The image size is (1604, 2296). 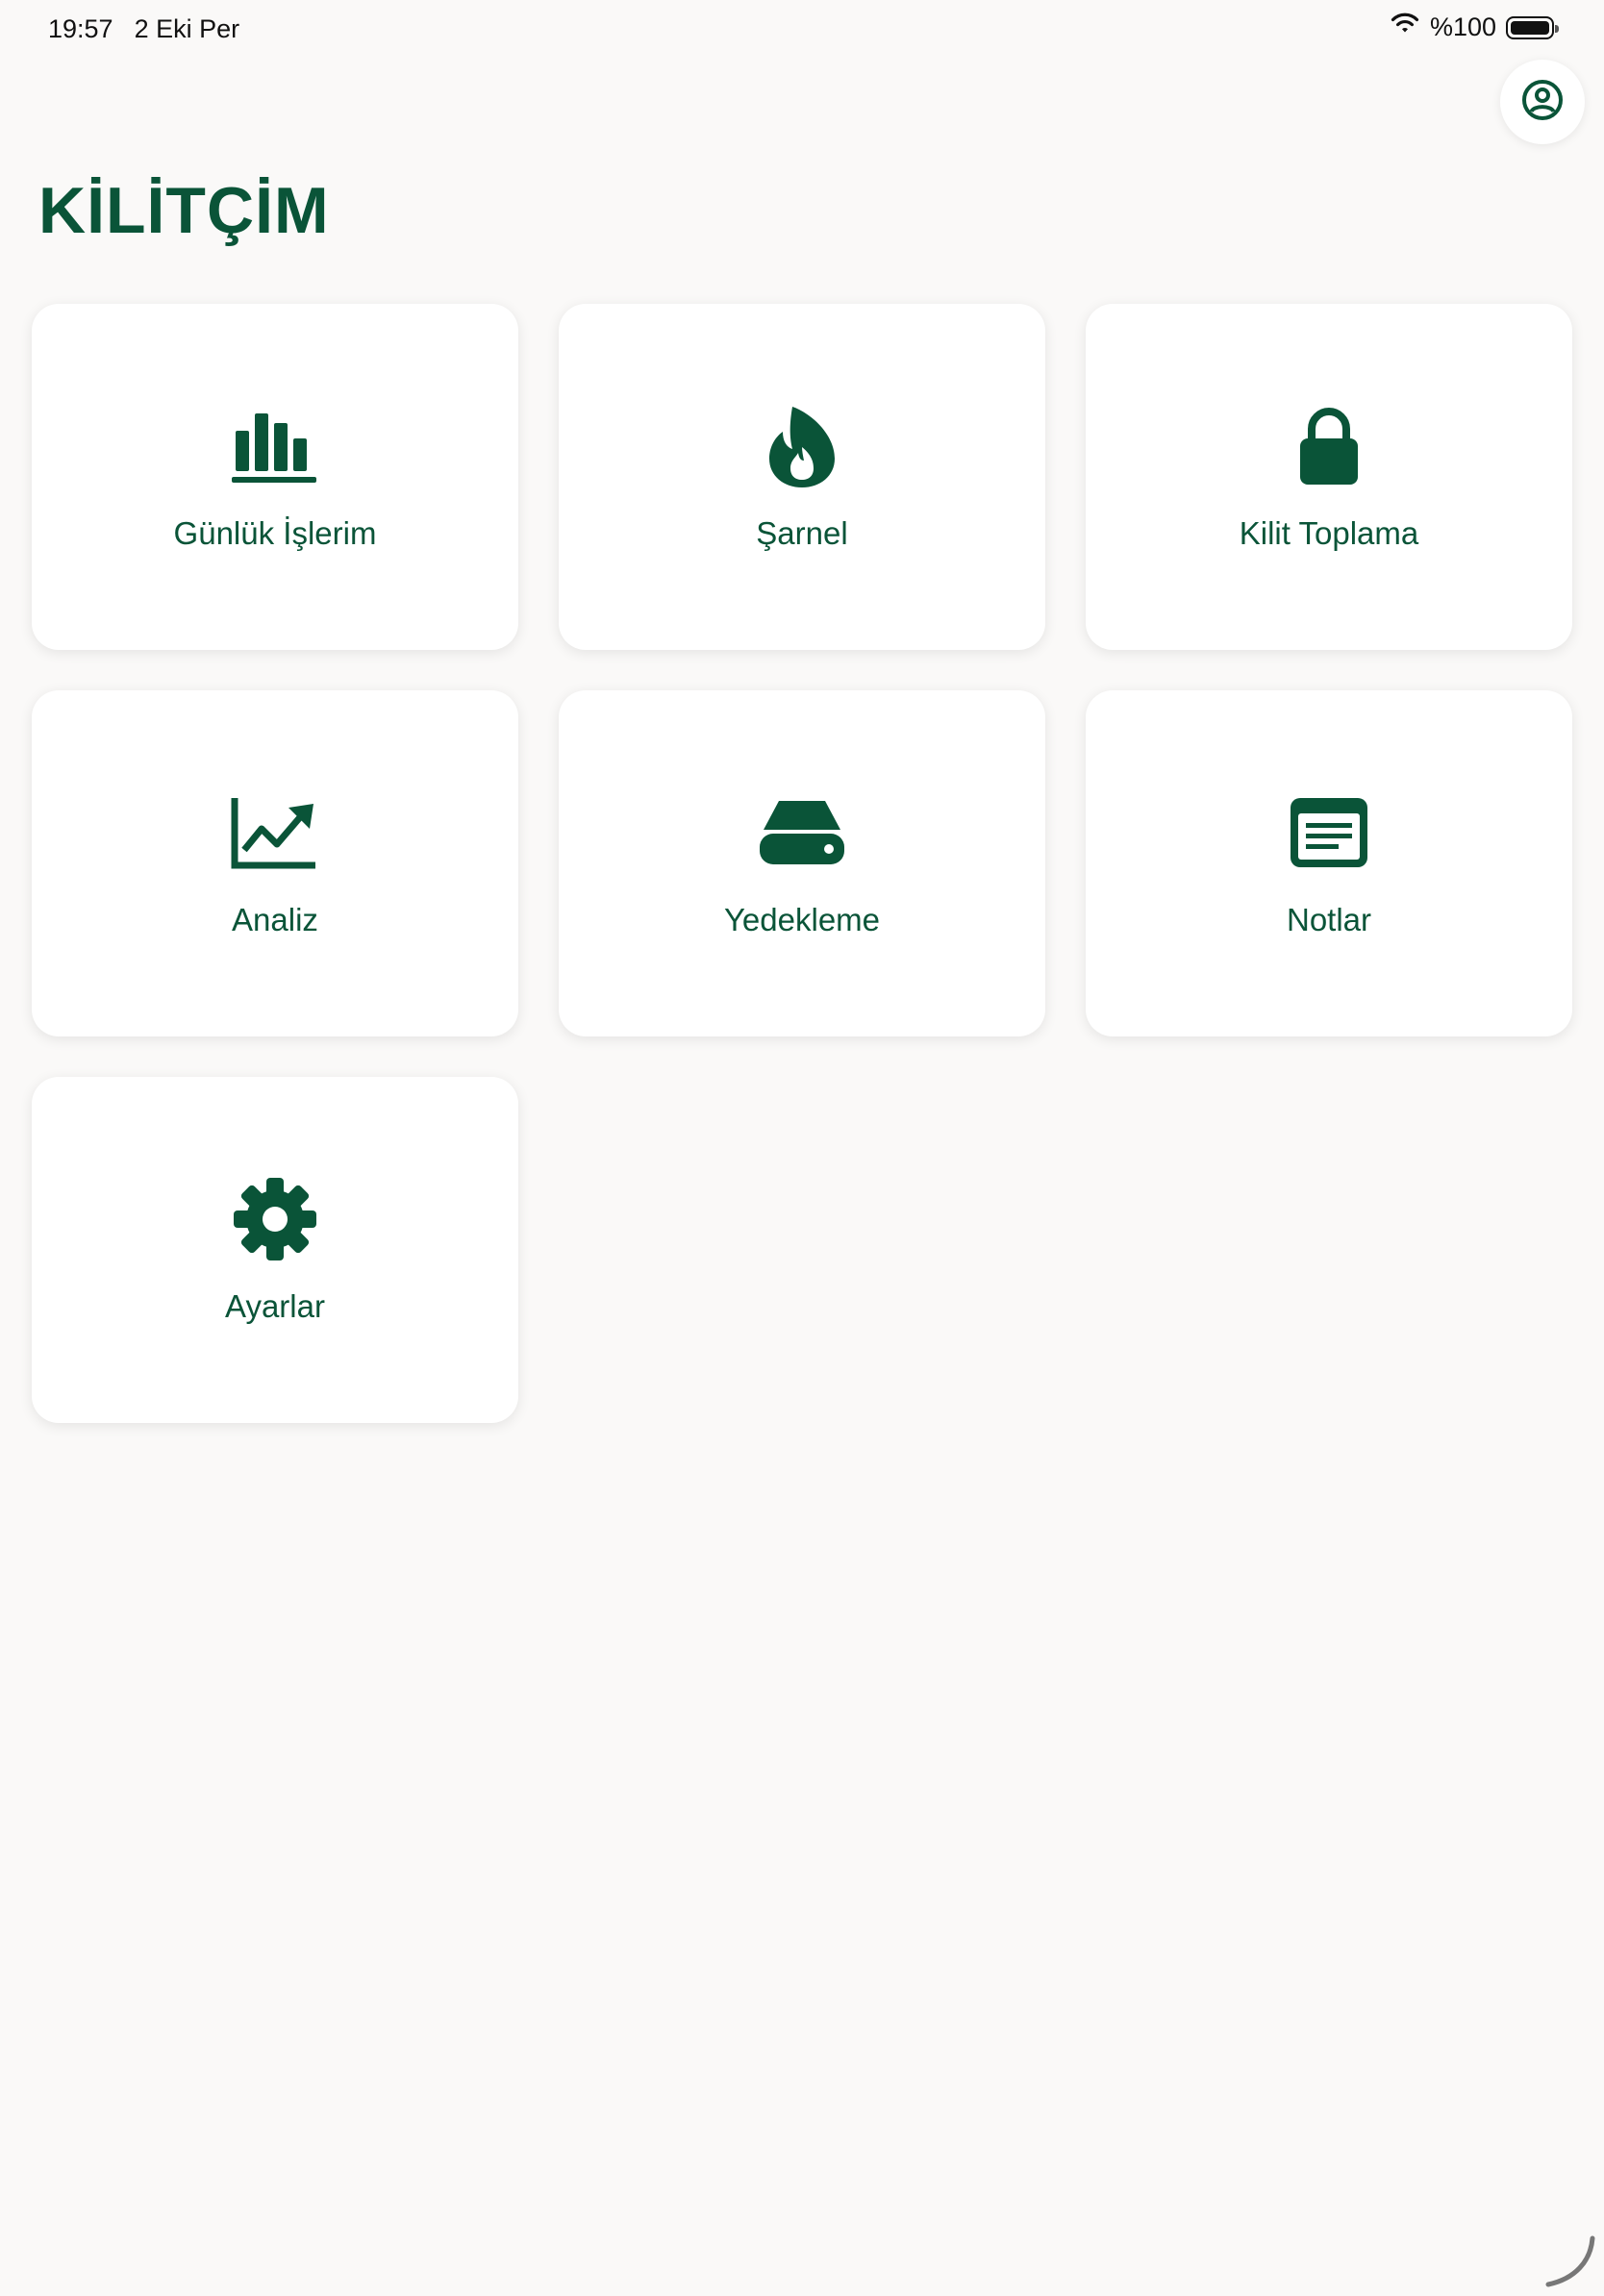 I want to click on tile-sarnel: Şarnel, so click(x=802, y=477).